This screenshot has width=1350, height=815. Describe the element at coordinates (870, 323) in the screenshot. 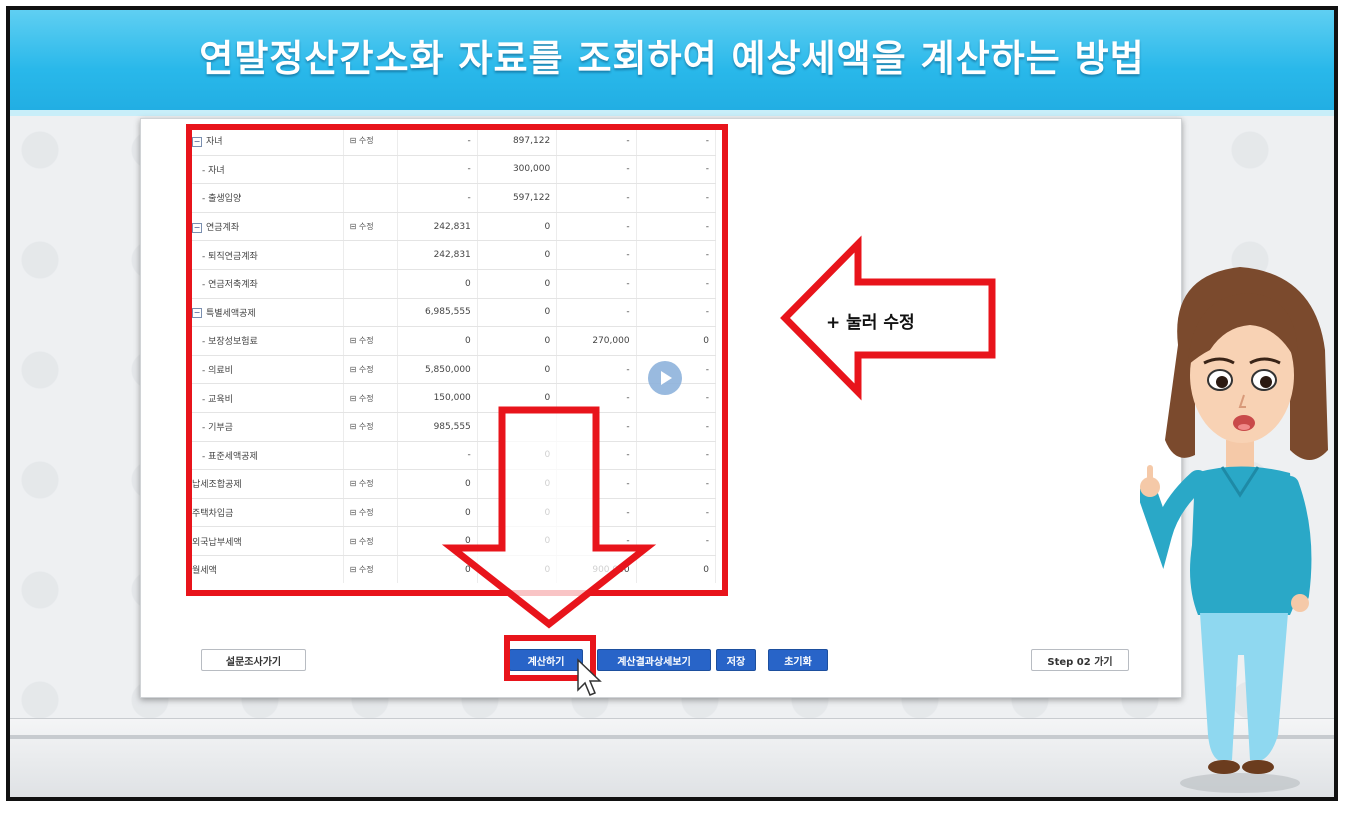

I see `callout-text: + 눌러 수정` at that location.